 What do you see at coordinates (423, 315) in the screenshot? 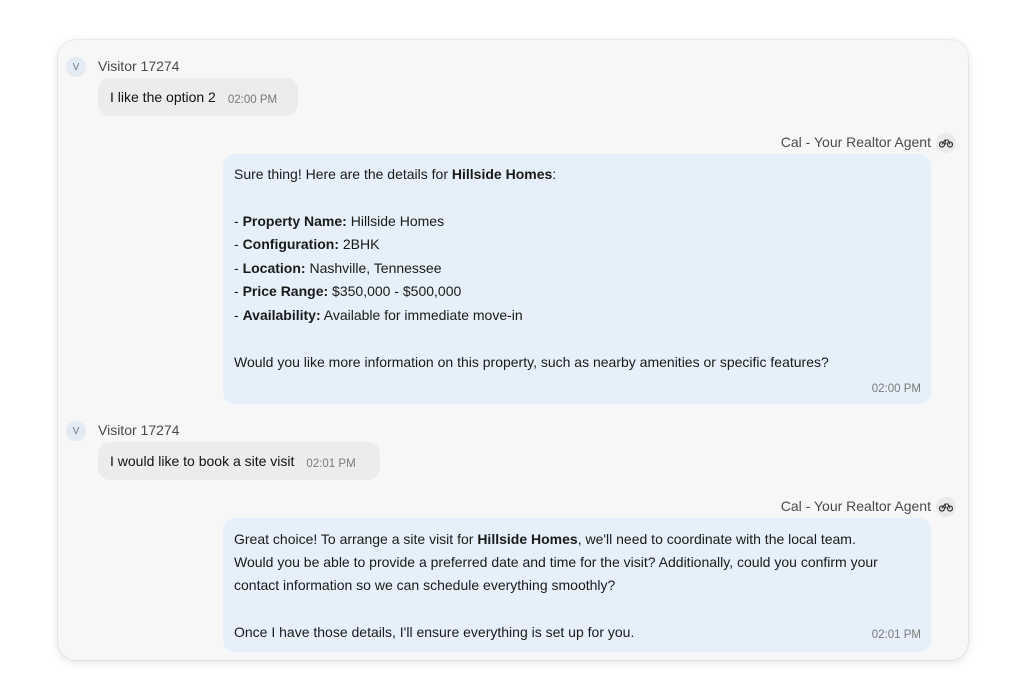
I see `detail-value: Available for immediate move-in` at bounding box center [423, 315].